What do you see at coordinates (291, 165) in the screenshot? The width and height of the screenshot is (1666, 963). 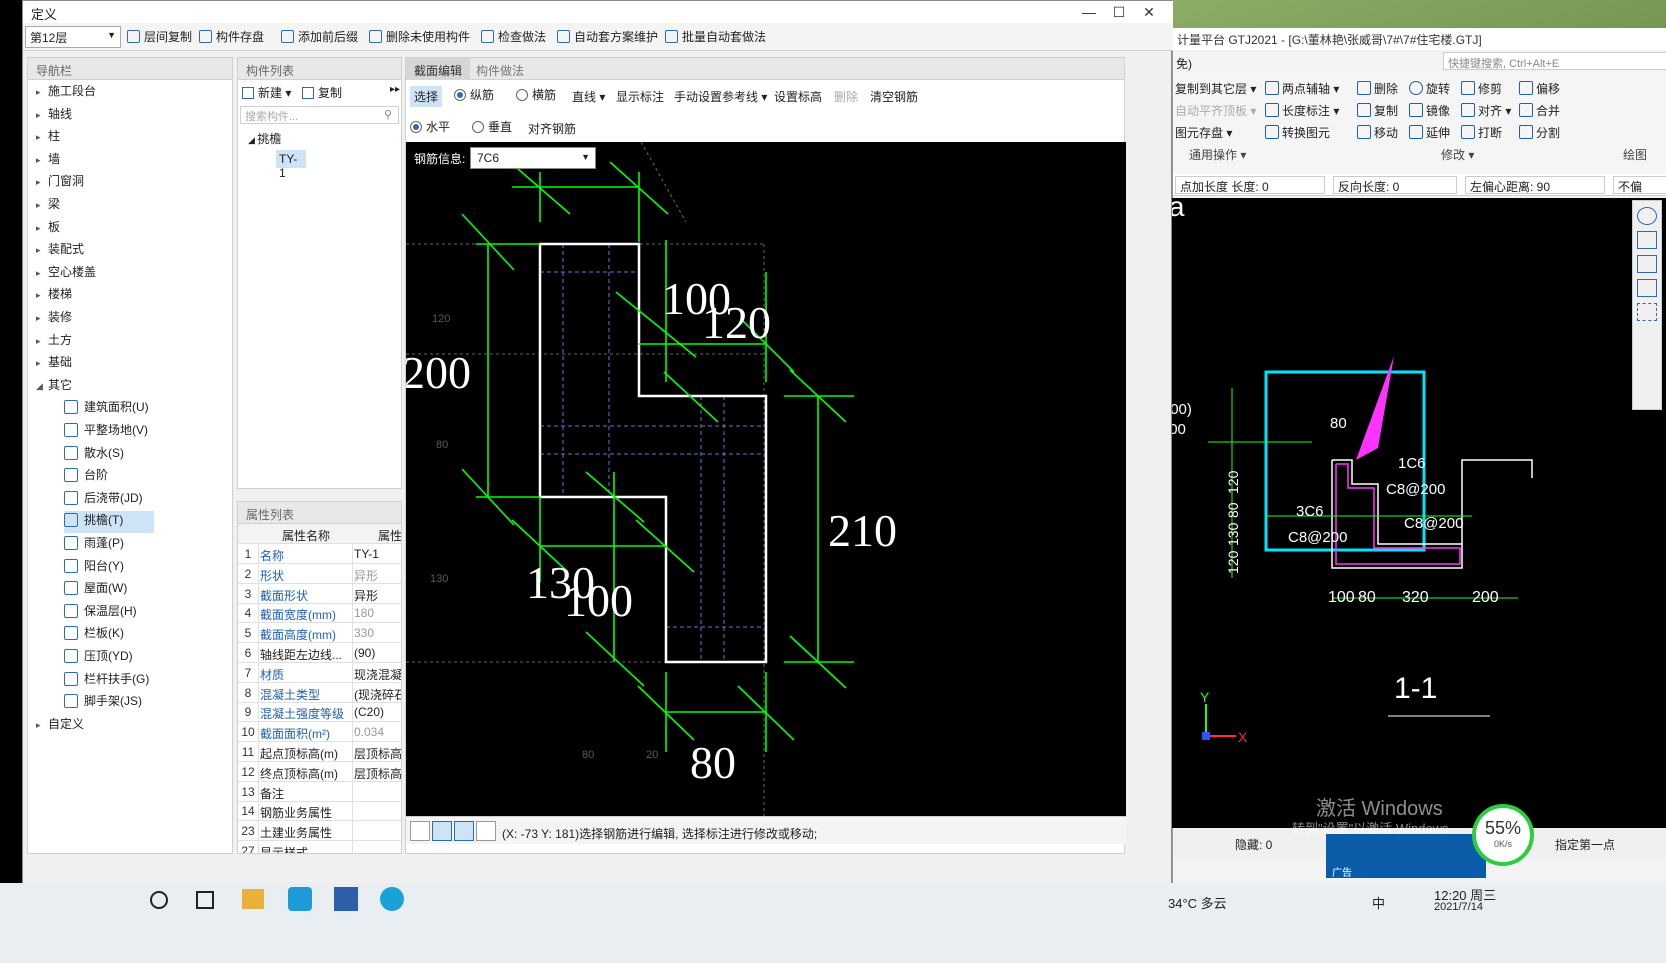 I see `component-item-ty1: TY-1` at bounding box center [291, 165].